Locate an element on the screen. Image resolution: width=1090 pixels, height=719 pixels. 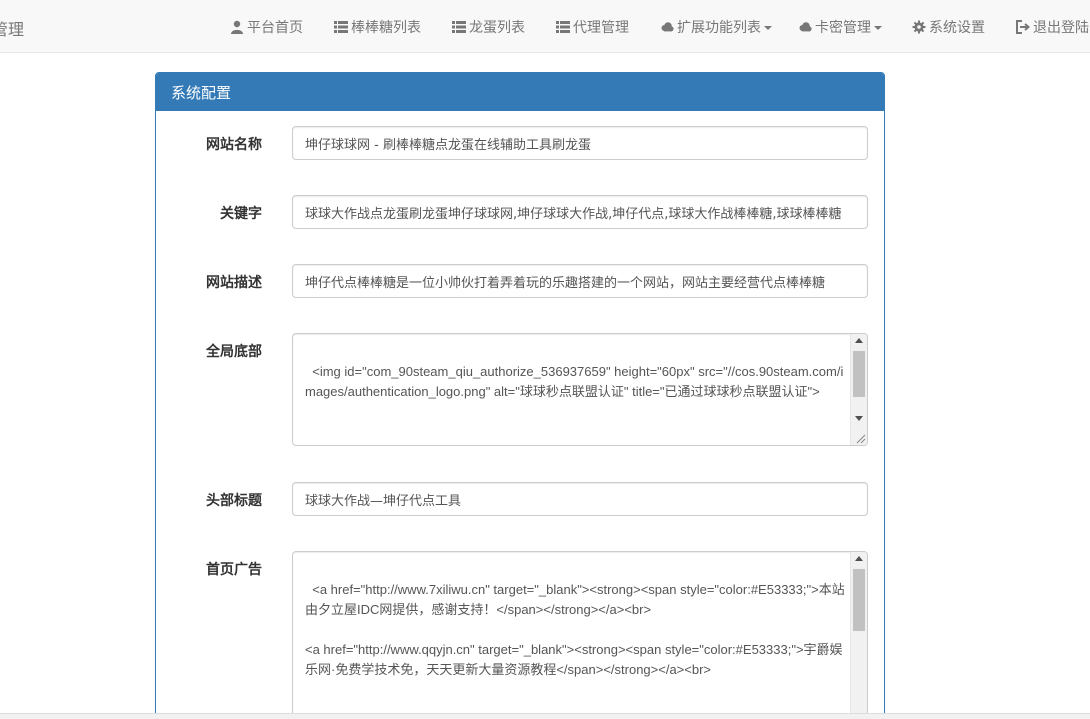
nav-item-lollipop-list: 棒棒糖列表 is located at coordinates (377, 27).